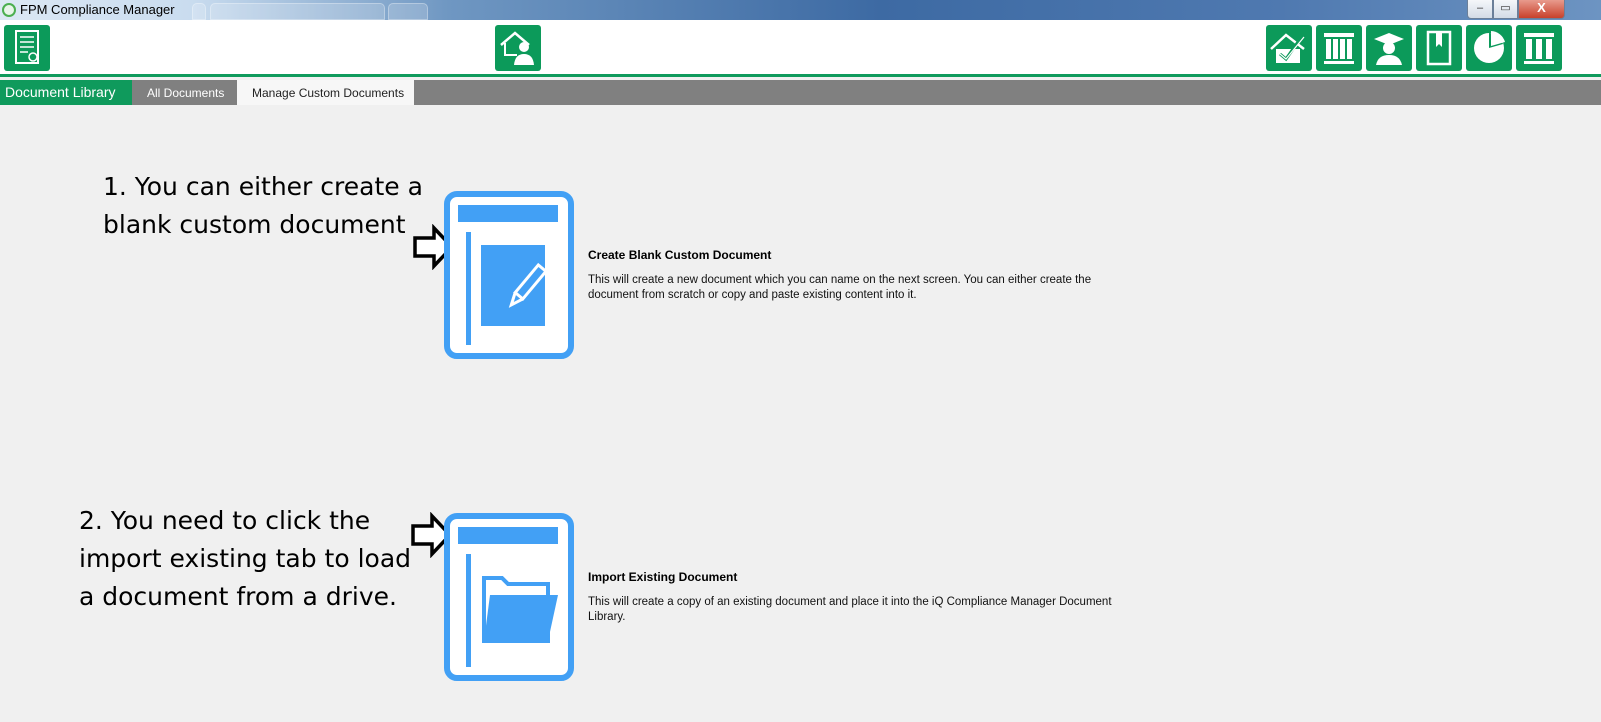 The height and width of the screenshot is (722, 1601). I want to click on maximize-button: ▭, so click(1505, 9).